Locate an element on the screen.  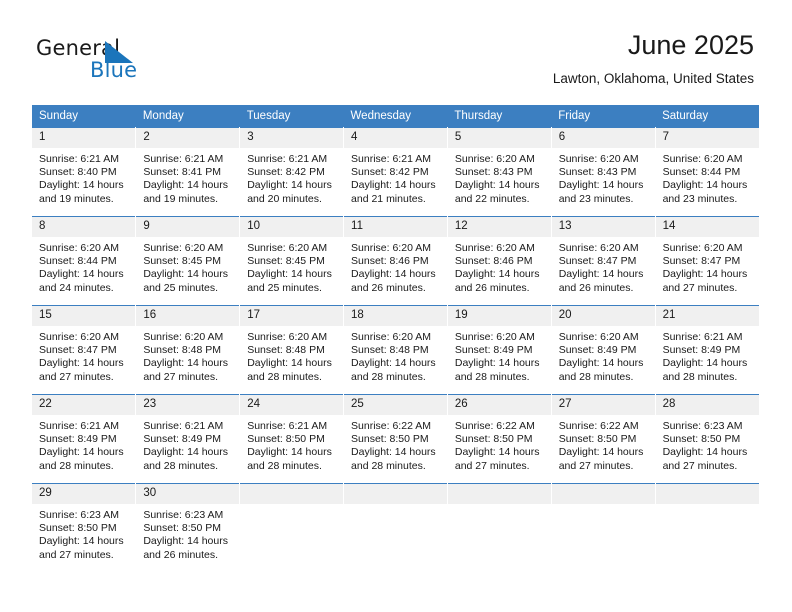
day-number: 9 is located at coordinates (188, 227).